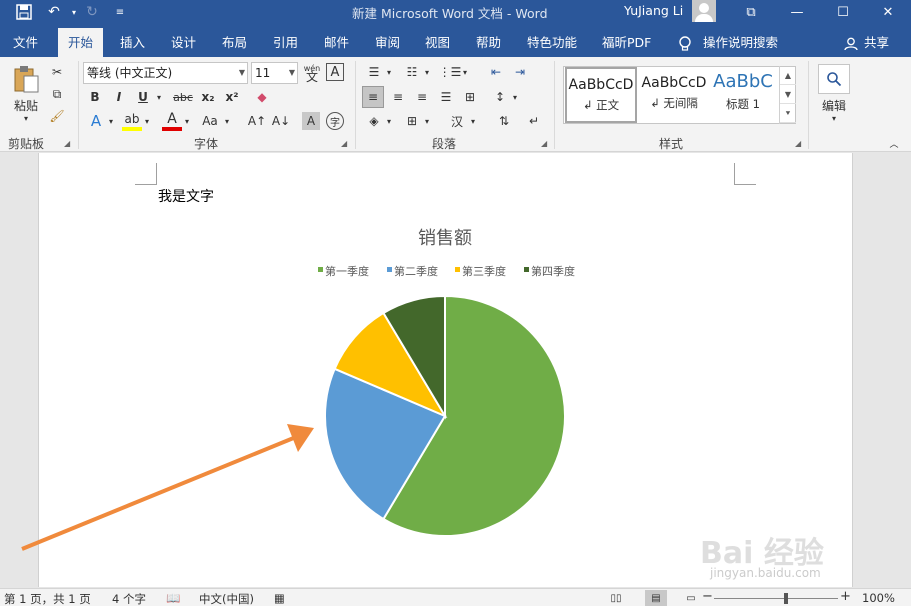 This screenshot has width=911, height=606. I want to click on styles-more-icon: ⯆, so click(788, 113).